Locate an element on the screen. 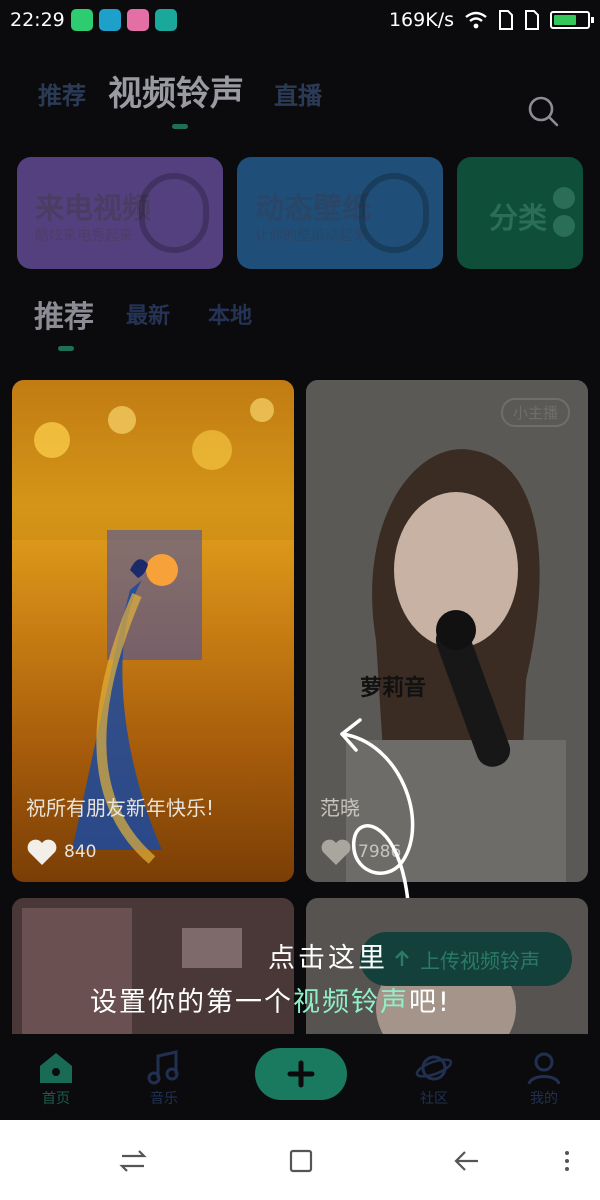  tab-recommend: 推荐 is located at coordinates (62, 93).